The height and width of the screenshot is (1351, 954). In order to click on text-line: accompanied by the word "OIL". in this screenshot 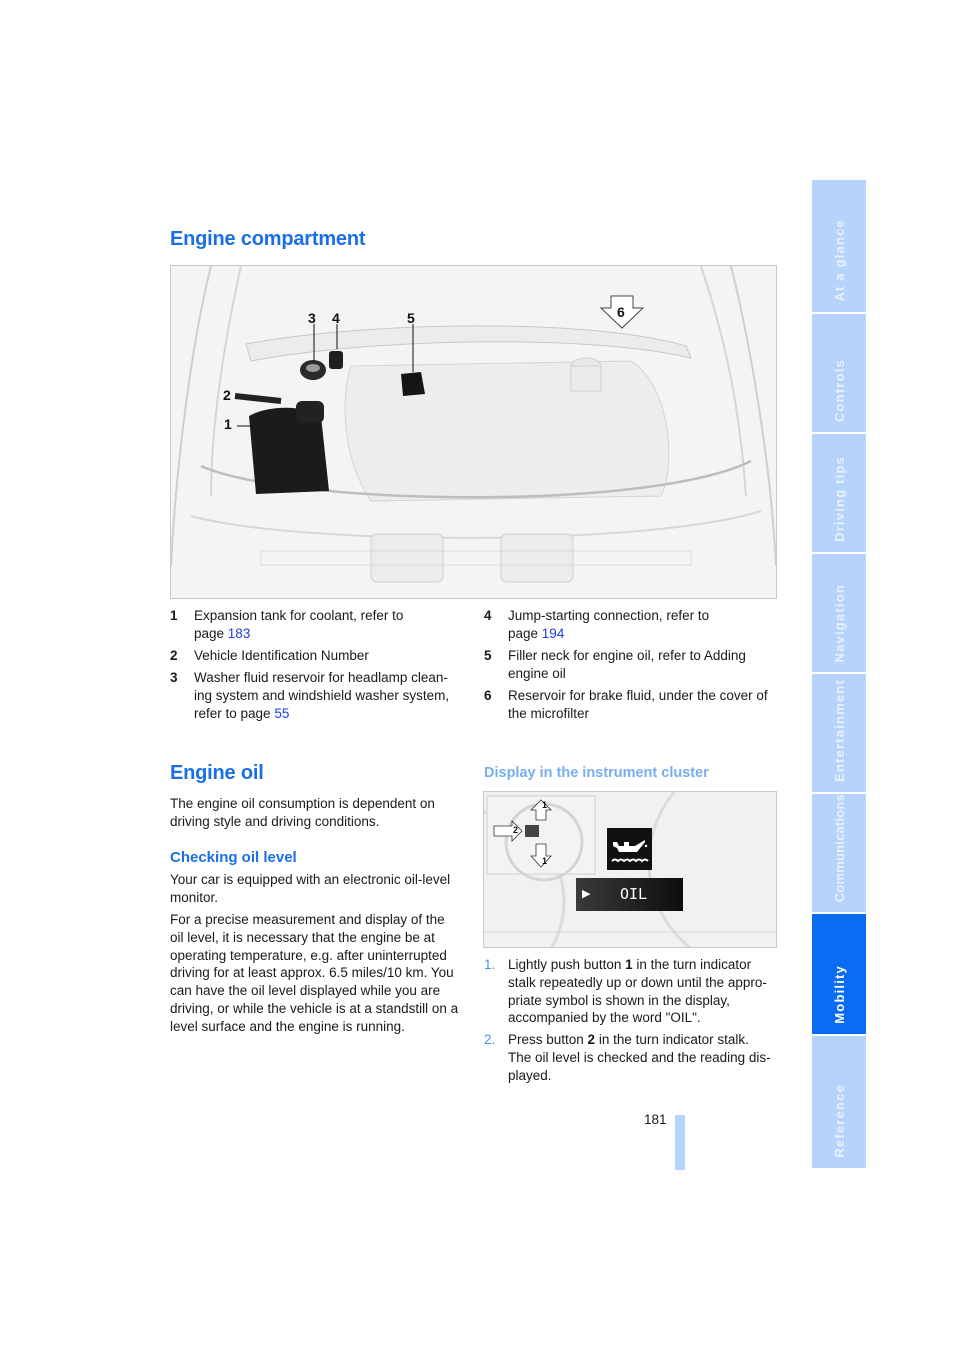, I will do `click(604, 1018)`.